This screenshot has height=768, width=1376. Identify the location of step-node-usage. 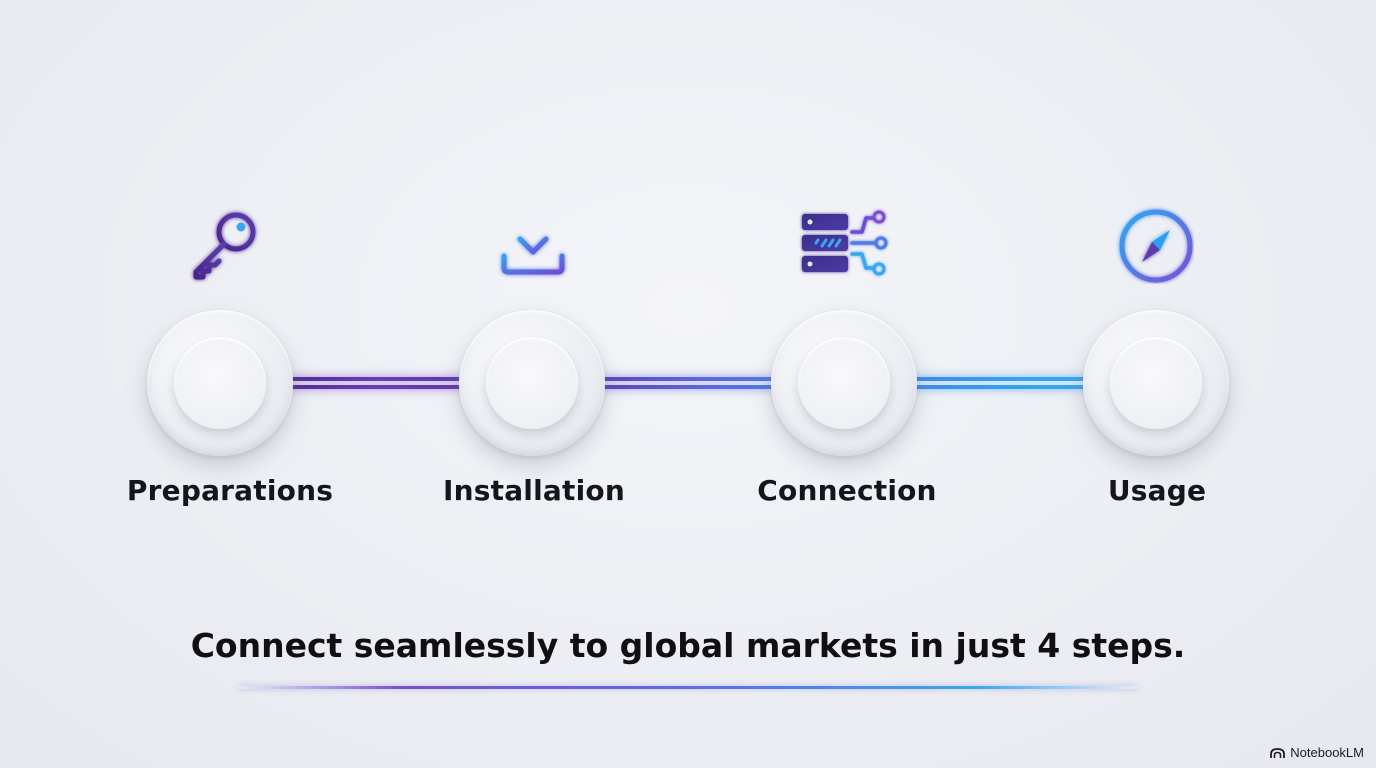
(1156, 383).